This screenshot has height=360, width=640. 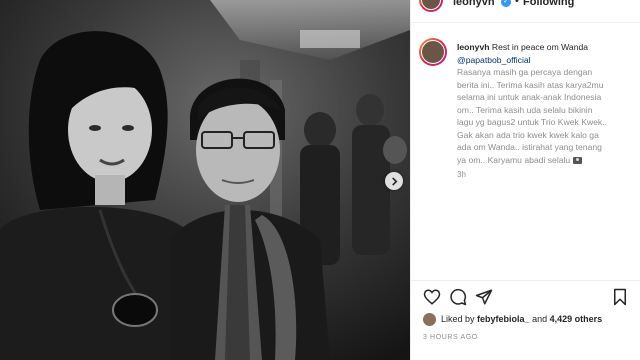 I want to click on caption-line: Gak akan ada trio kwek kwek kalo ga, so click(x=528, y=134).